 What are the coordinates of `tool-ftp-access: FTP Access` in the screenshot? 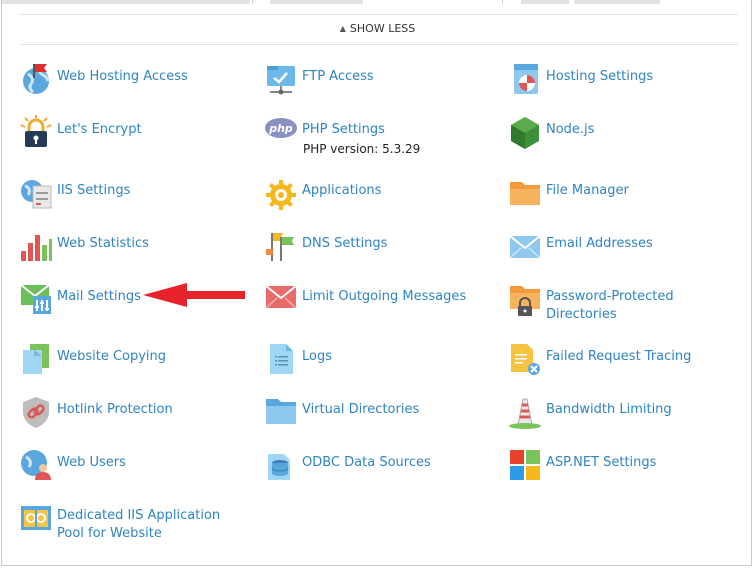 It's located at (319, 79).